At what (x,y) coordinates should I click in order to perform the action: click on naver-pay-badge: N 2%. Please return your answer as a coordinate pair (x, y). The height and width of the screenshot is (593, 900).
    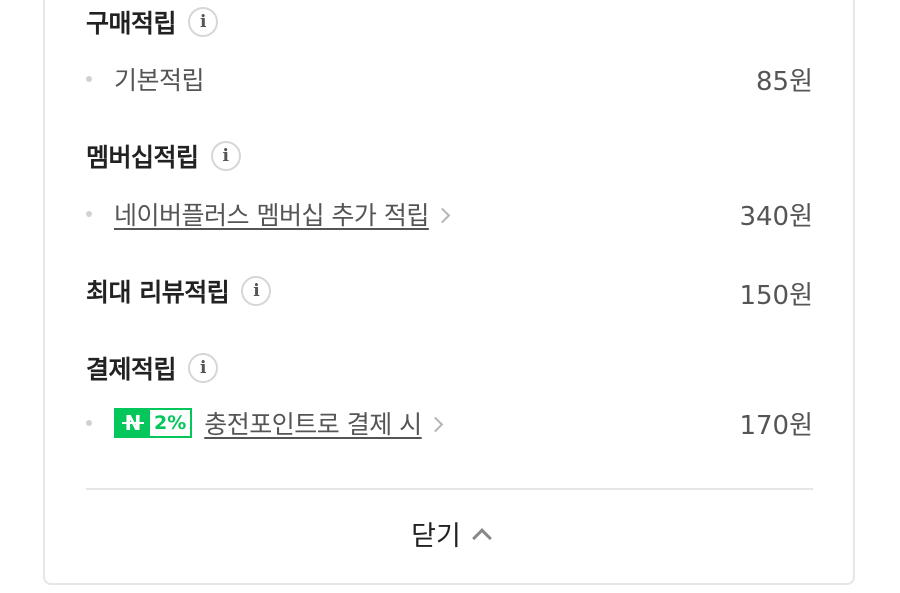
    Looking at the image, I should click on (153, 423).